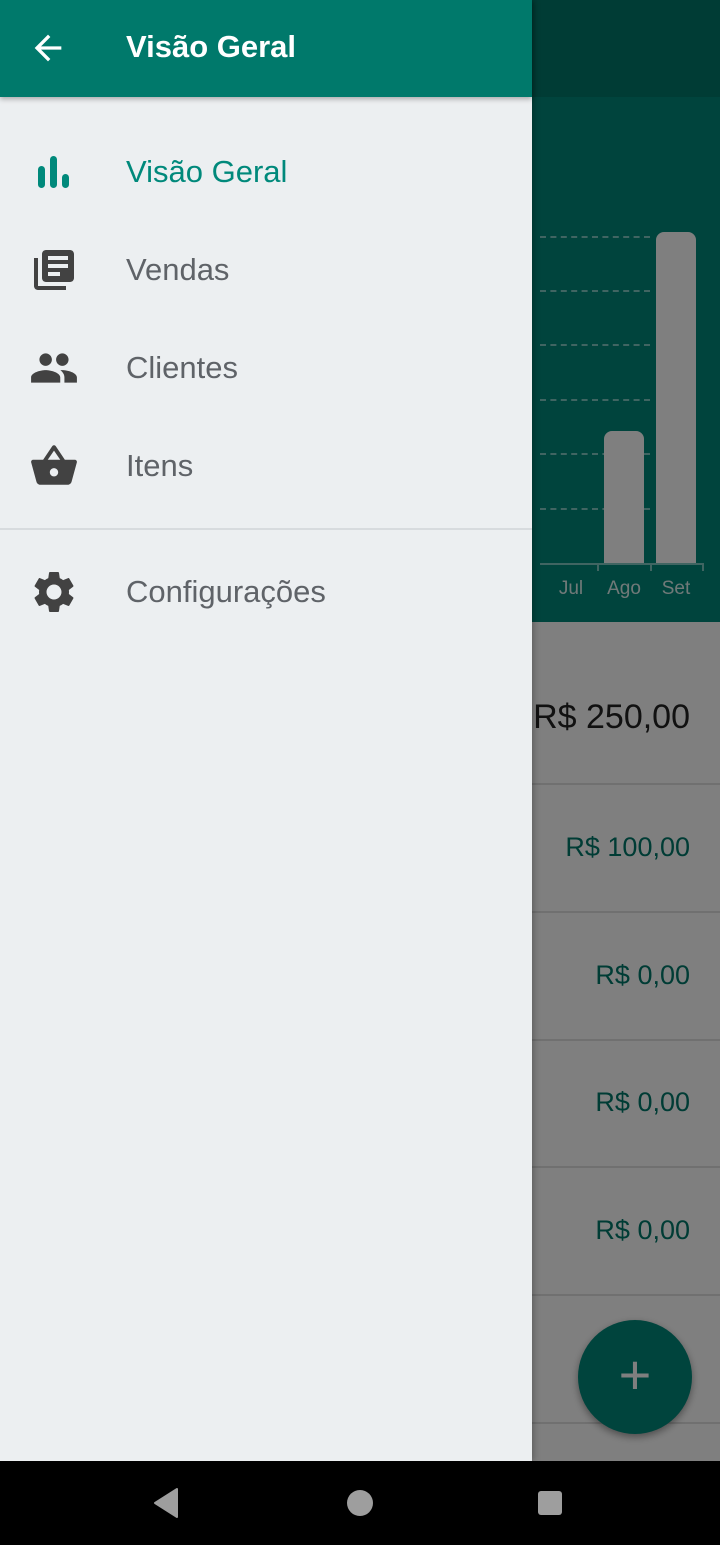  Describe the element at coordinates (54, 368) in the screenshot. I see `people-icon` at that location.